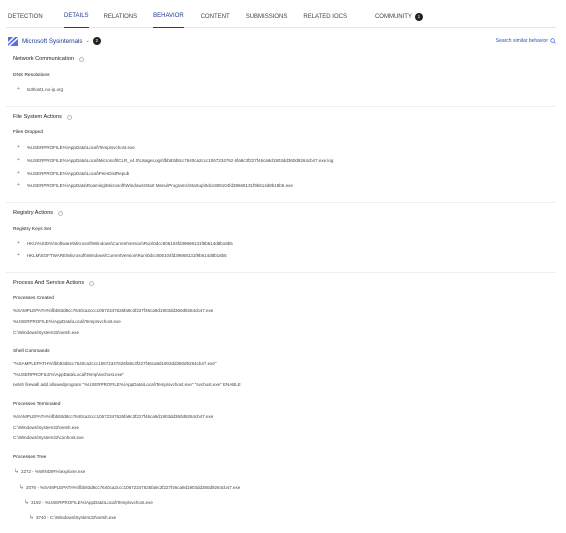  I want to click on search-similar-behavior-link: Search similar behavior, so click(526, 41).